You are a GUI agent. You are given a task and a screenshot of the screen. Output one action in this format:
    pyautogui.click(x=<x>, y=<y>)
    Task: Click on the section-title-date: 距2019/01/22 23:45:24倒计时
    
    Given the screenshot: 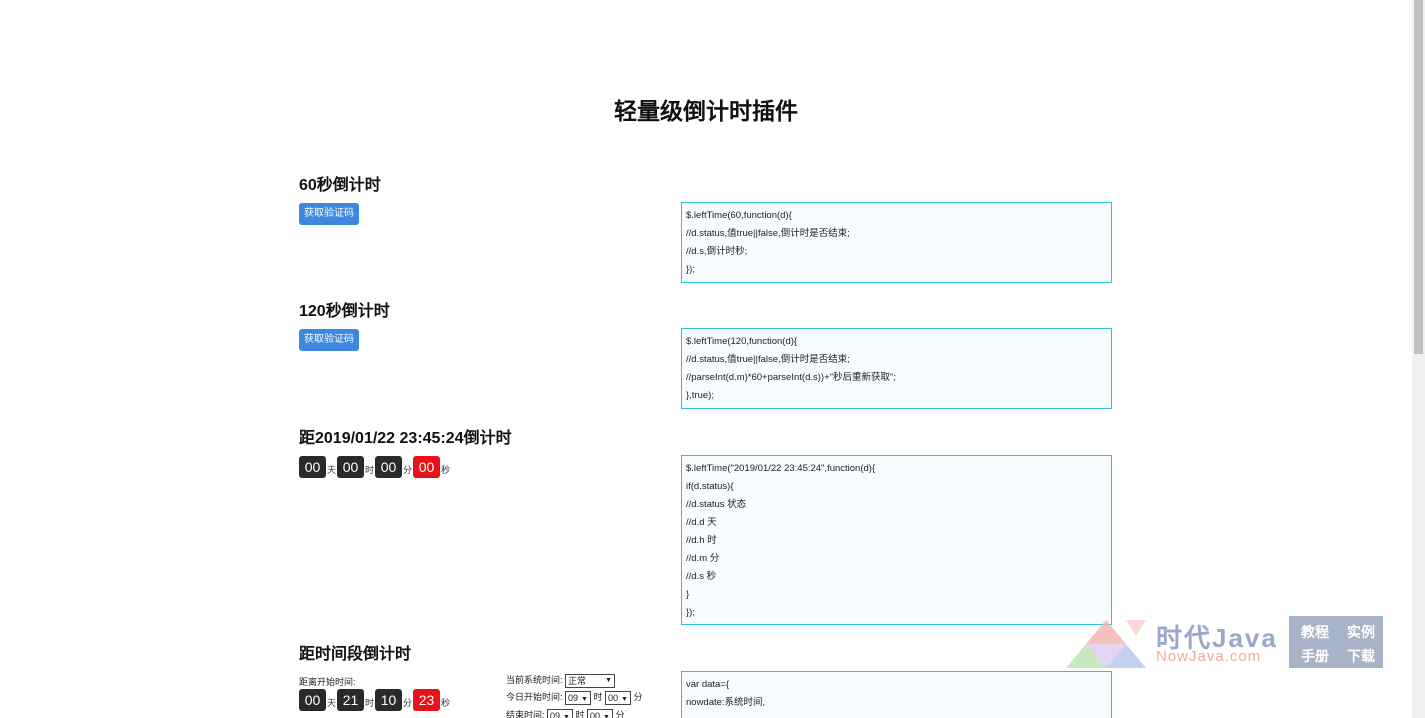 What is the action you would take?
    pyautogui.click(x=405, y=438)
    